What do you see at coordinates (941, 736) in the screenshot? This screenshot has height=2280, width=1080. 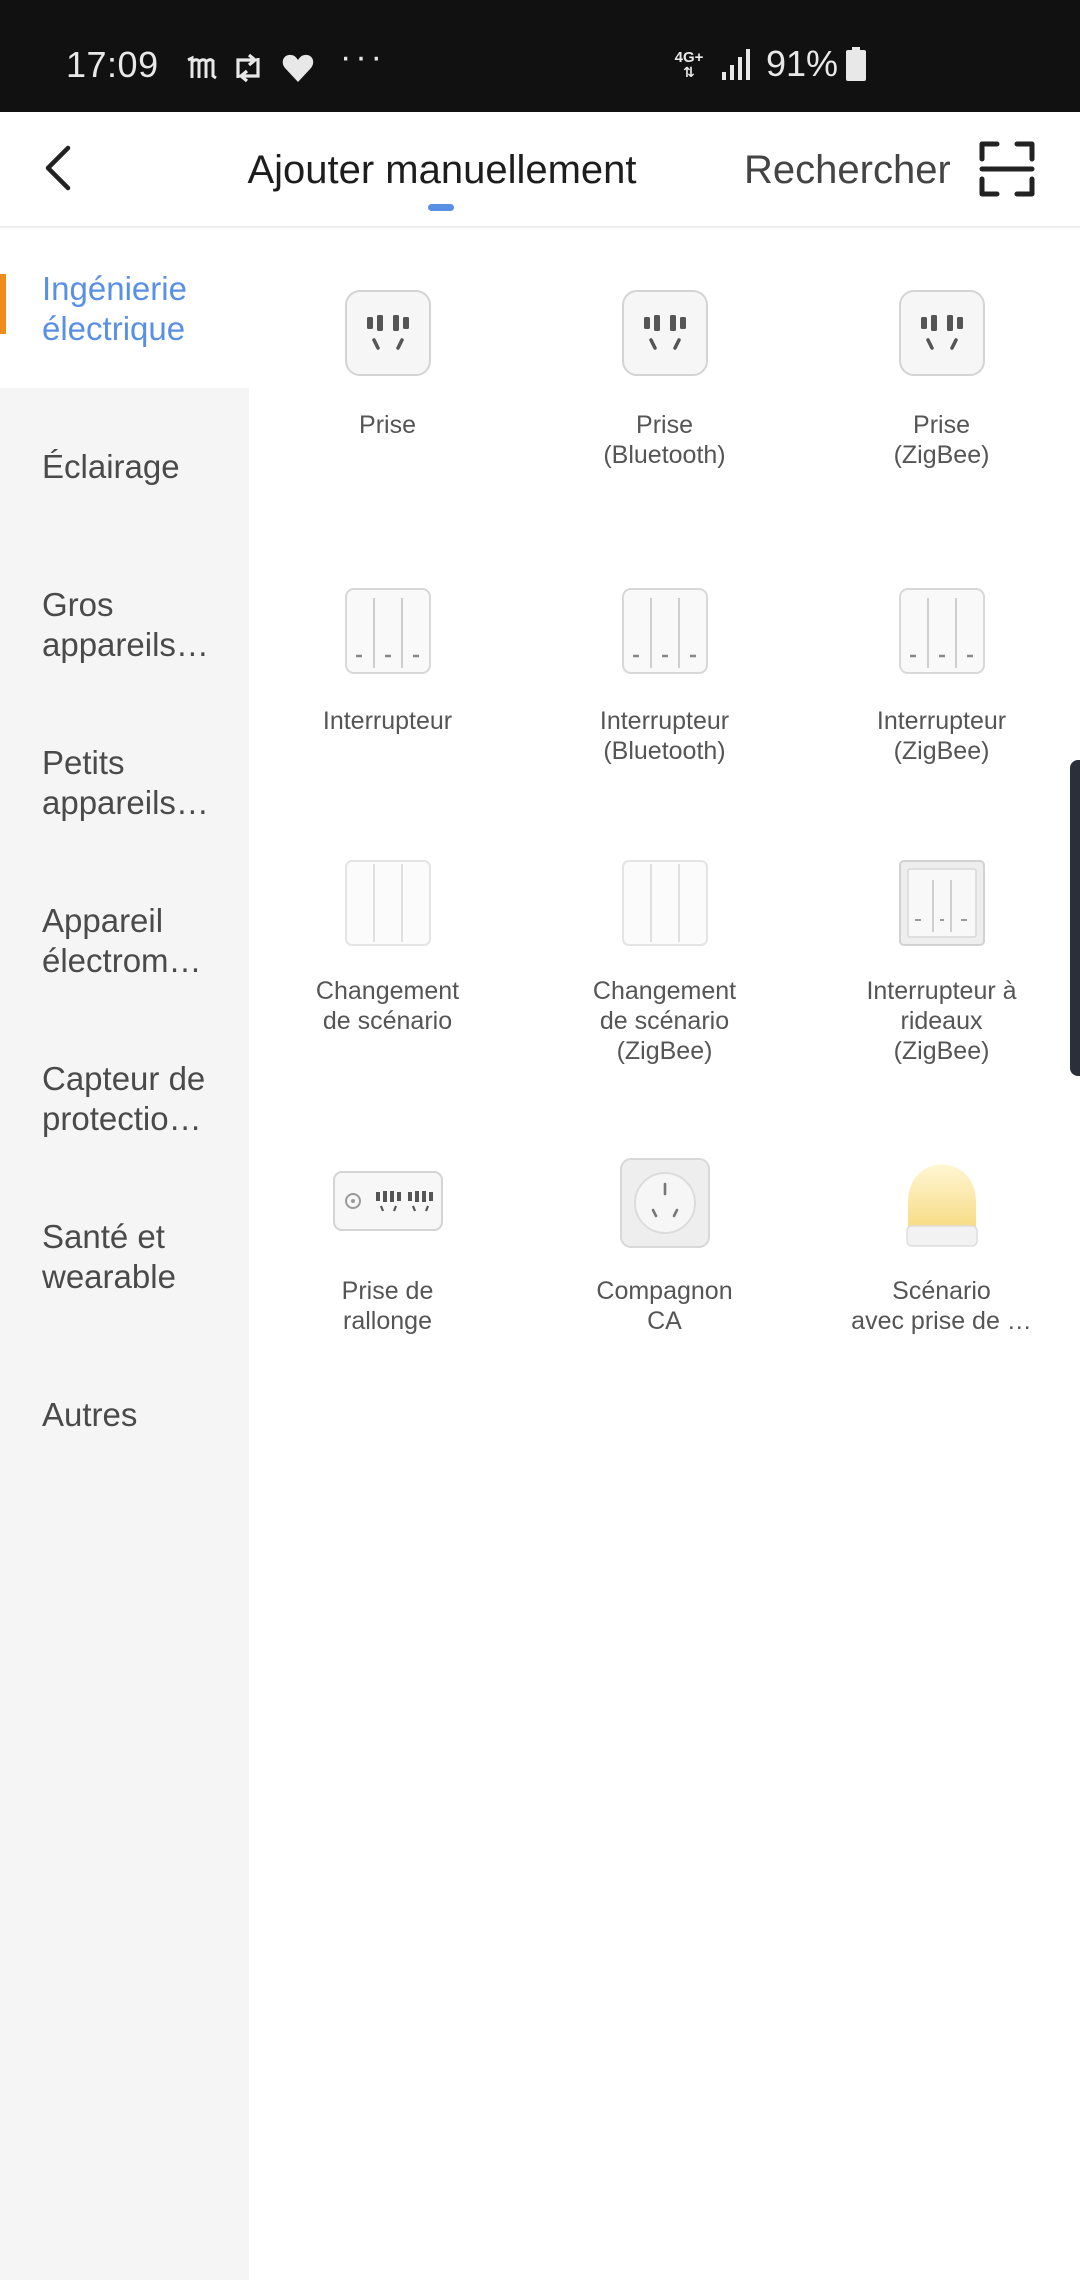 I see `device-label: Interrupteur (ZigBee)` at bounding box center [941, 736].